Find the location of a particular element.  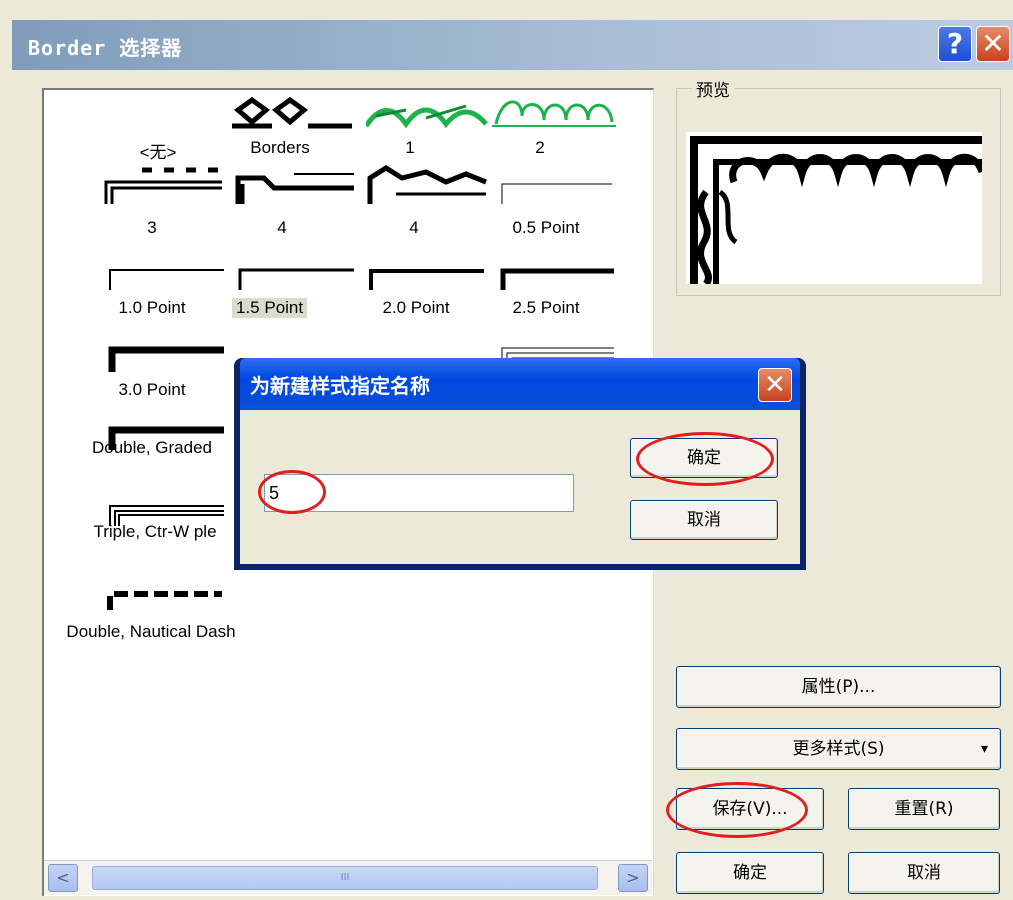

border-1-thumbnail is located at coordinates (428, 113).